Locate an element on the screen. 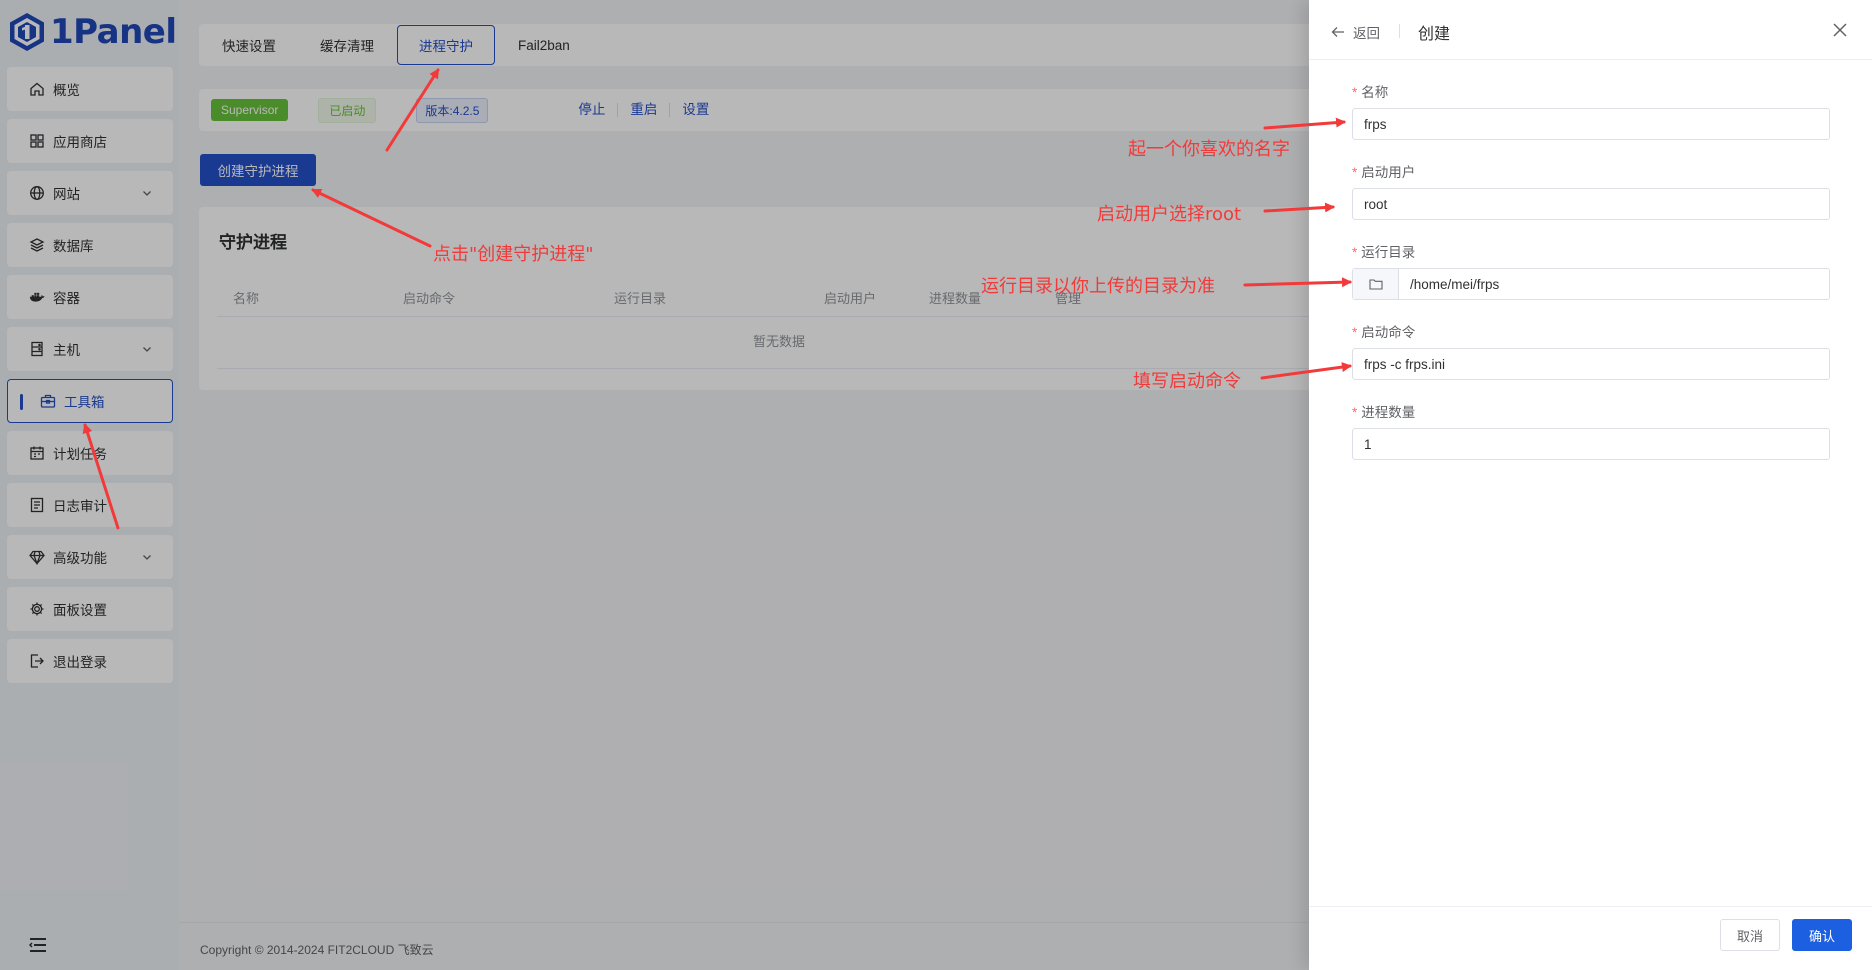  drawer-footer: 取消 确认 is located at coordinates (1590, 938).